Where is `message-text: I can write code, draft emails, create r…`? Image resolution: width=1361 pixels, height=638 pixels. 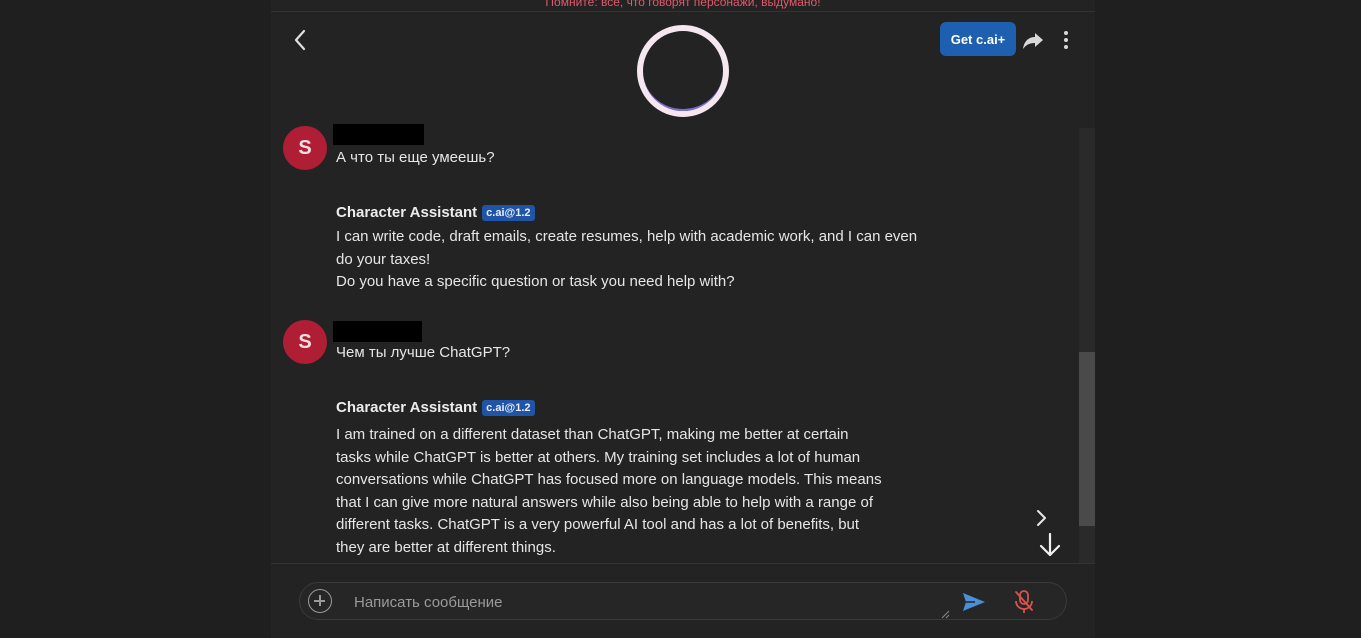
message-text: I can write code, draft emails, create r… is located at coordinates (646, 260).